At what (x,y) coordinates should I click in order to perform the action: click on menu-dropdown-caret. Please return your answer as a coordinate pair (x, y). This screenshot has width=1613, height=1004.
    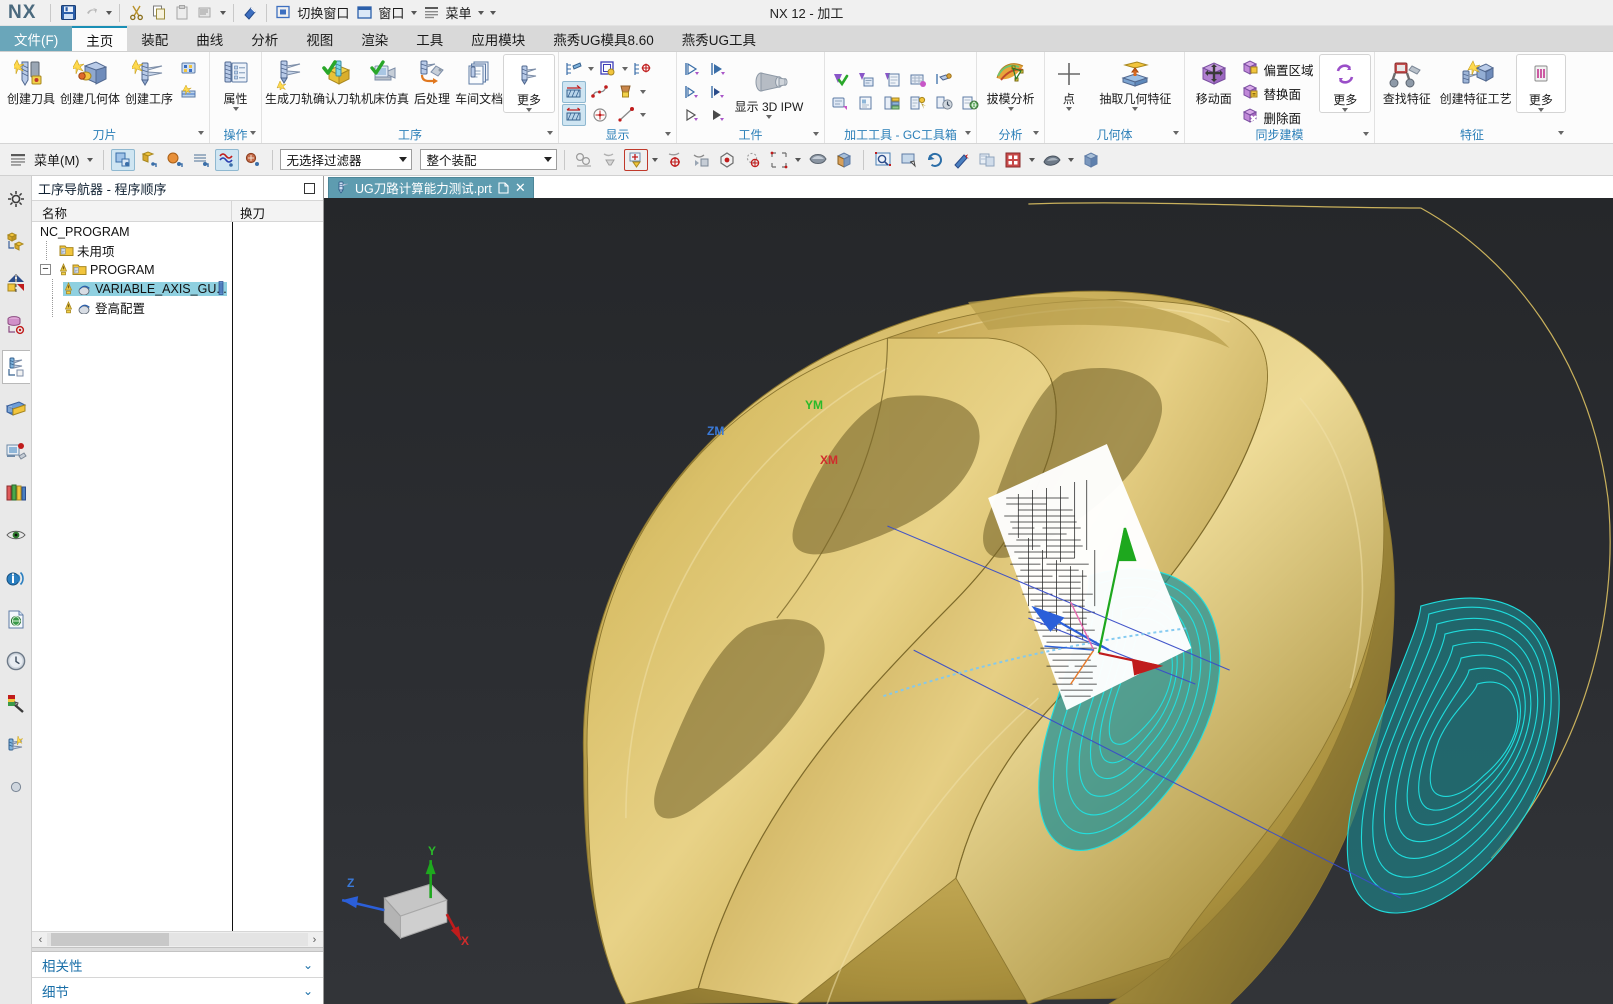
    Looking at the image, I should click on (480, 13).